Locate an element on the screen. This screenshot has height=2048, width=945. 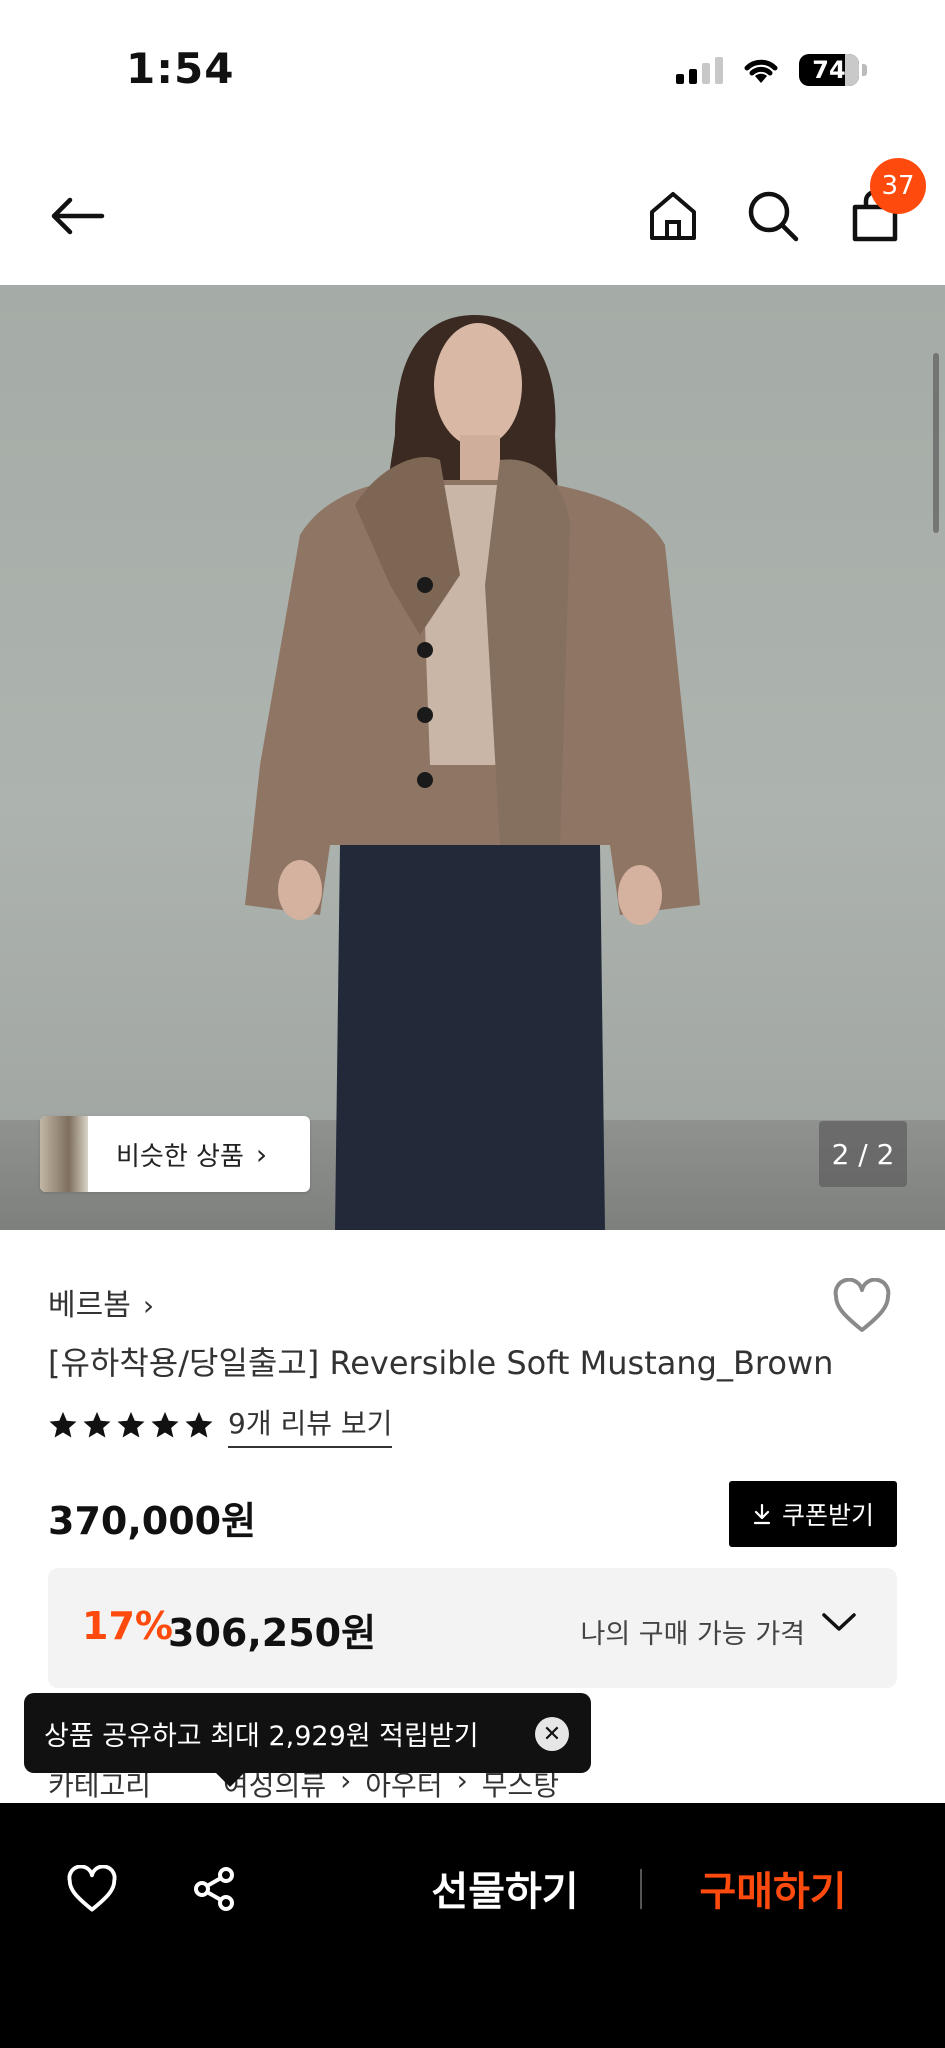
status-bar: 1:54 74 is located at coordinates (472, 65).